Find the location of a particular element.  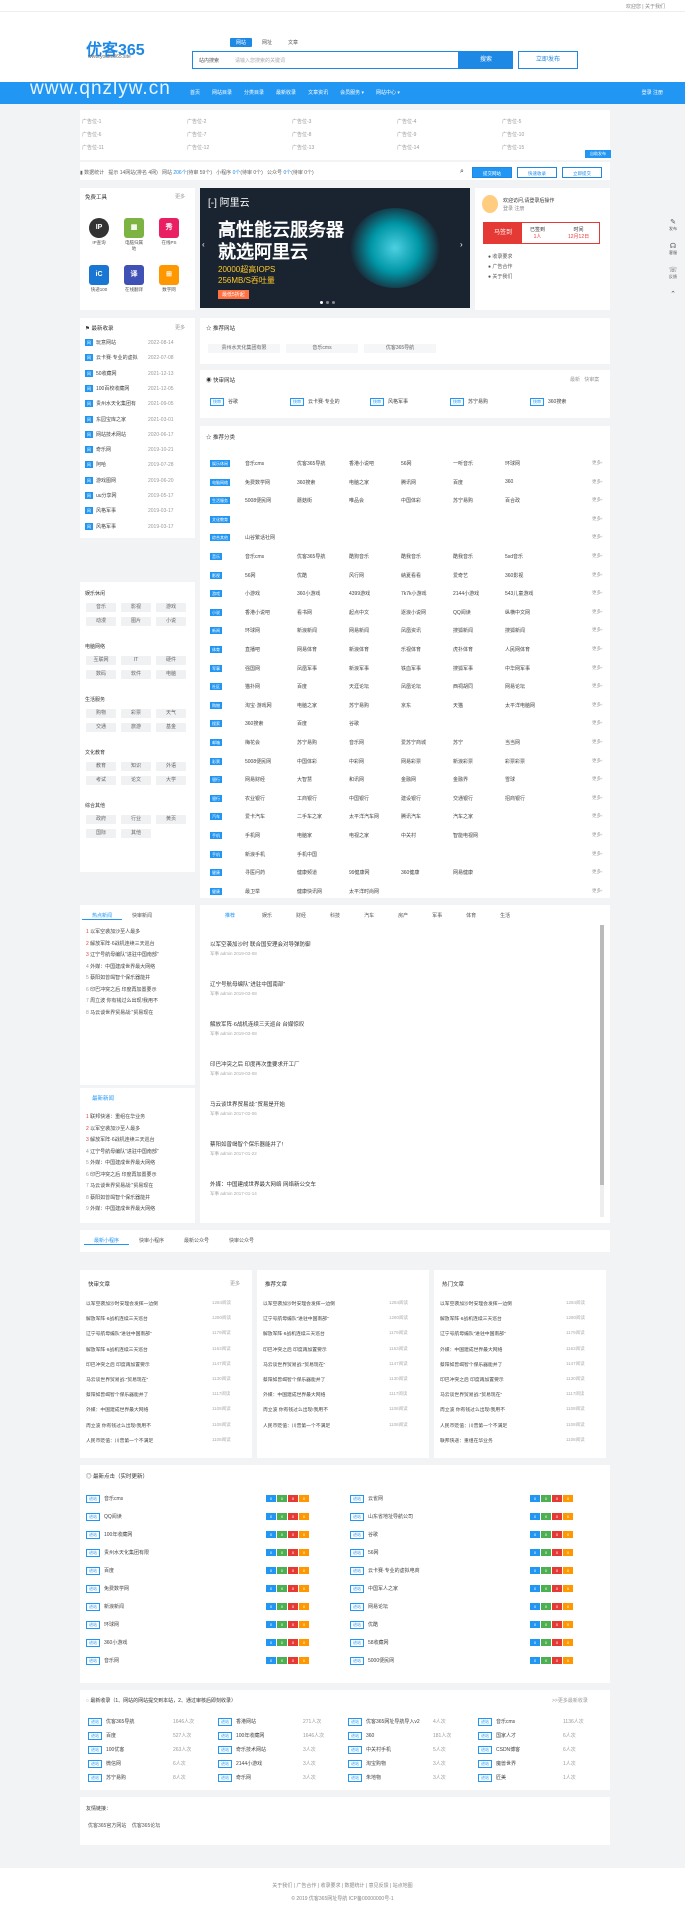

category-site: 唯品会 is located at coordinates (373, 500).